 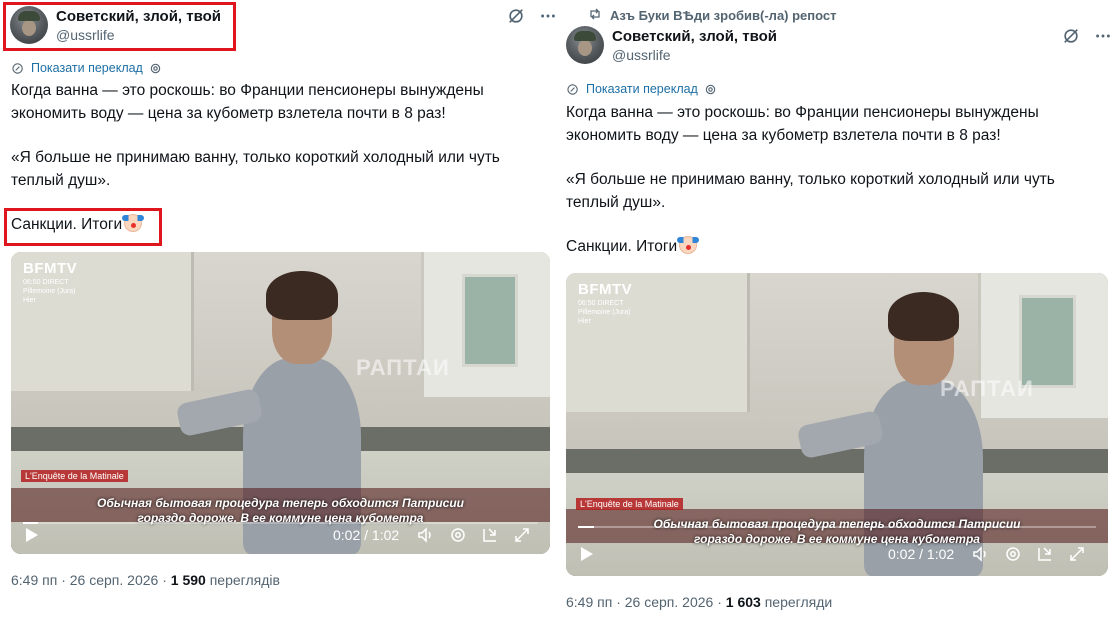 I want to click on video-progress, so click(x=837, y=527).